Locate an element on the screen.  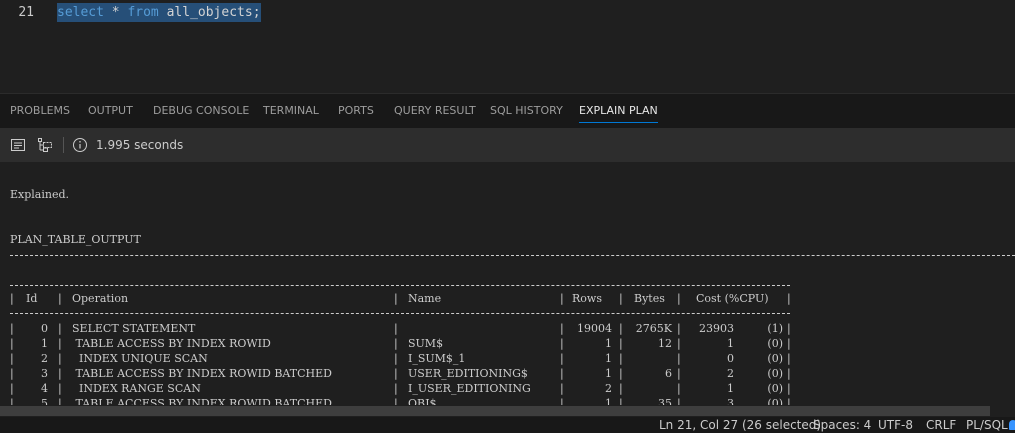
text-view-icon is located at coordinates (18, 145).